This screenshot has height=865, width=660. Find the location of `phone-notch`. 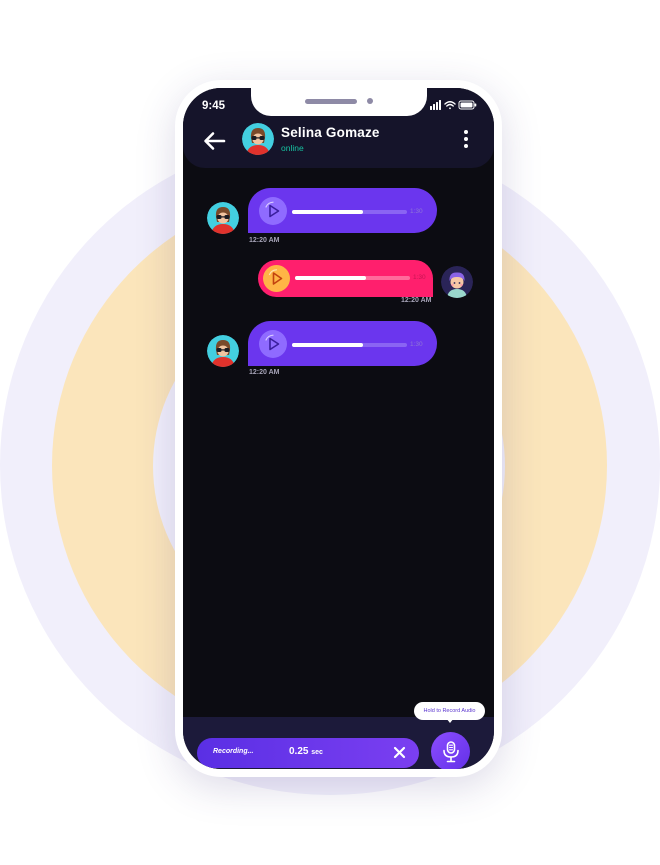

phone-notch is located at coordinates (339, 102).